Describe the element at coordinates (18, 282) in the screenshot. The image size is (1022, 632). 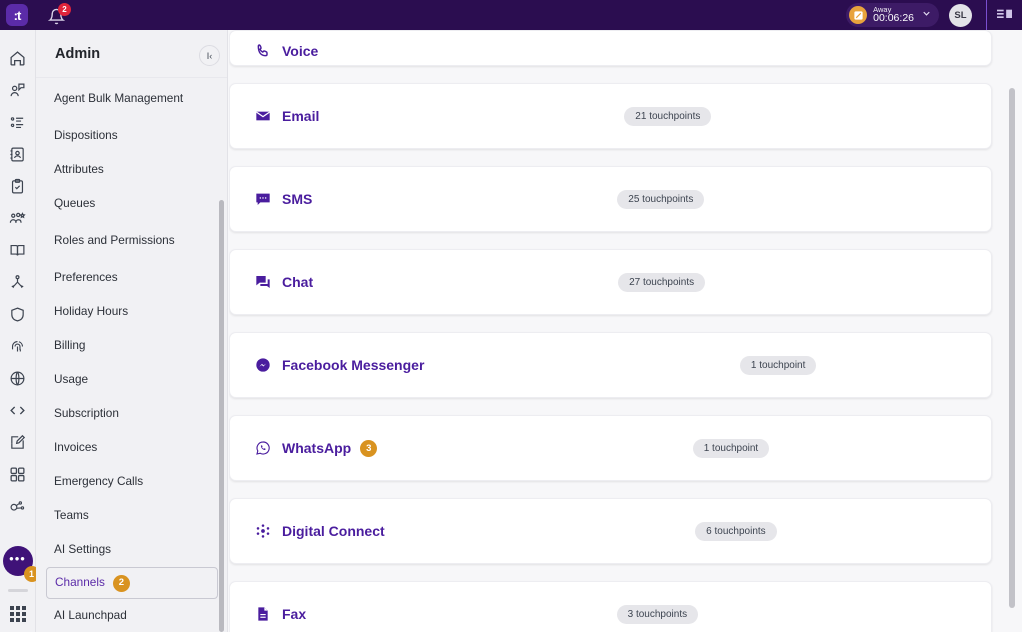
I see `workflow-icon` at that location.